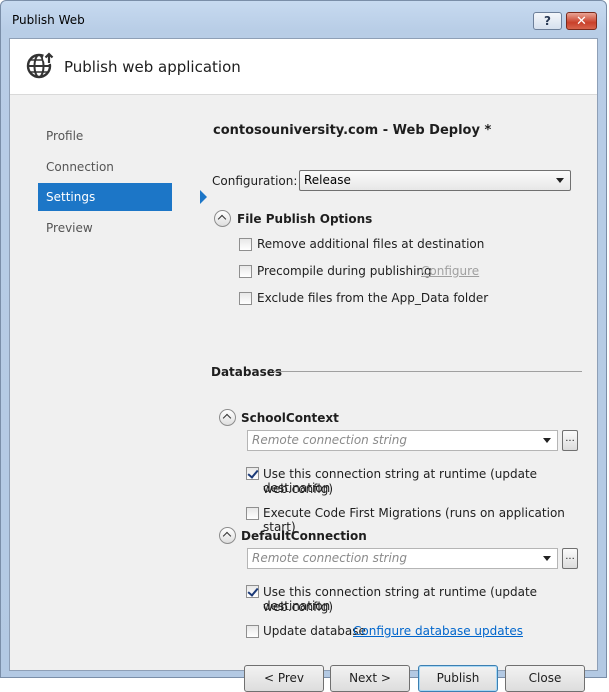 This screenshot has height=692, width=609. What do you see at coordinates (370, 678) in the screenshot?
I see `next-button: Next >` at bounding box center [370, 678].